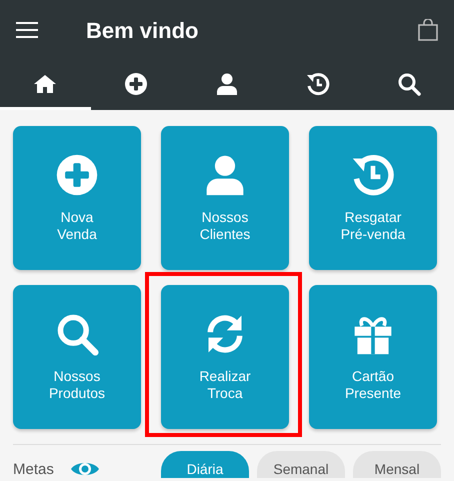  I want to click on menu-icon, so click(27, 30).